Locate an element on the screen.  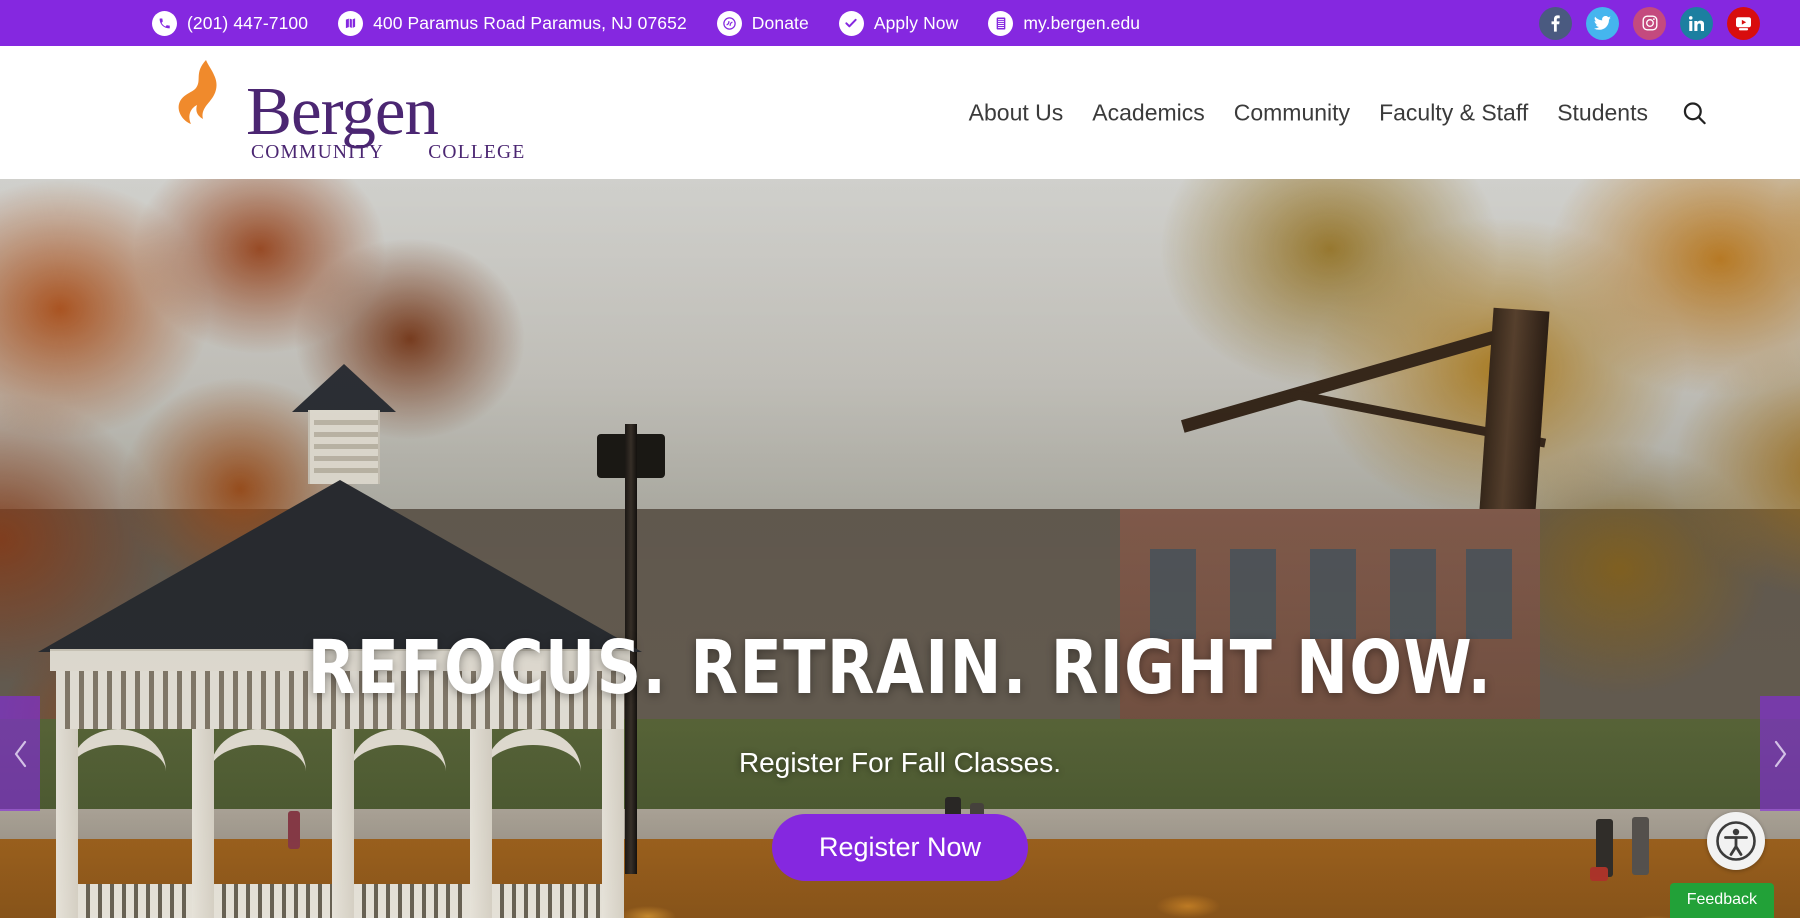
site-logo: Bergen COMMUNITY COLLEGE is located at coordinates (345, 115).